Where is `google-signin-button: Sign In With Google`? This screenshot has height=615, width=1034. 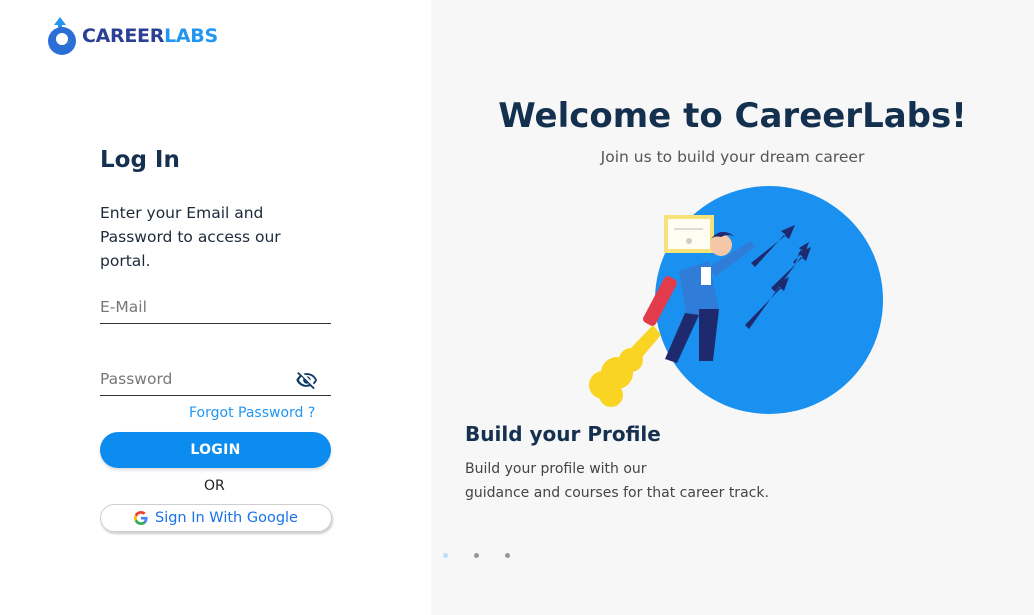 google-signin-button: Sign In With Google is located at coordinates (216, 518).